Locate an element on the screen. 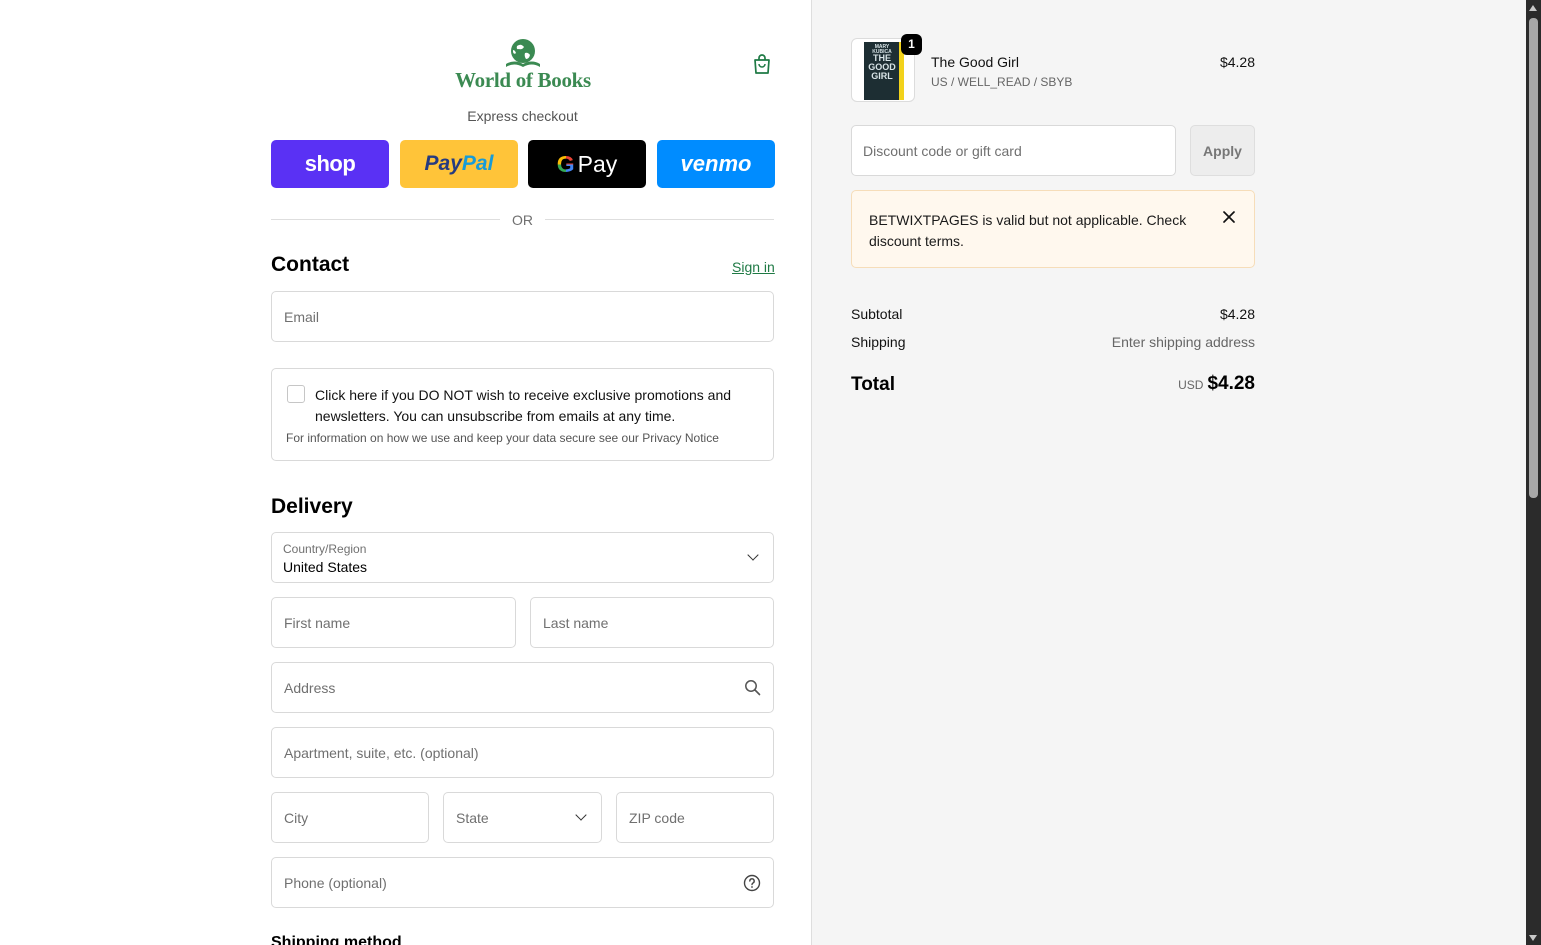  discount-code-input: Discount code or gift card is located at coordinates (1013, 150).